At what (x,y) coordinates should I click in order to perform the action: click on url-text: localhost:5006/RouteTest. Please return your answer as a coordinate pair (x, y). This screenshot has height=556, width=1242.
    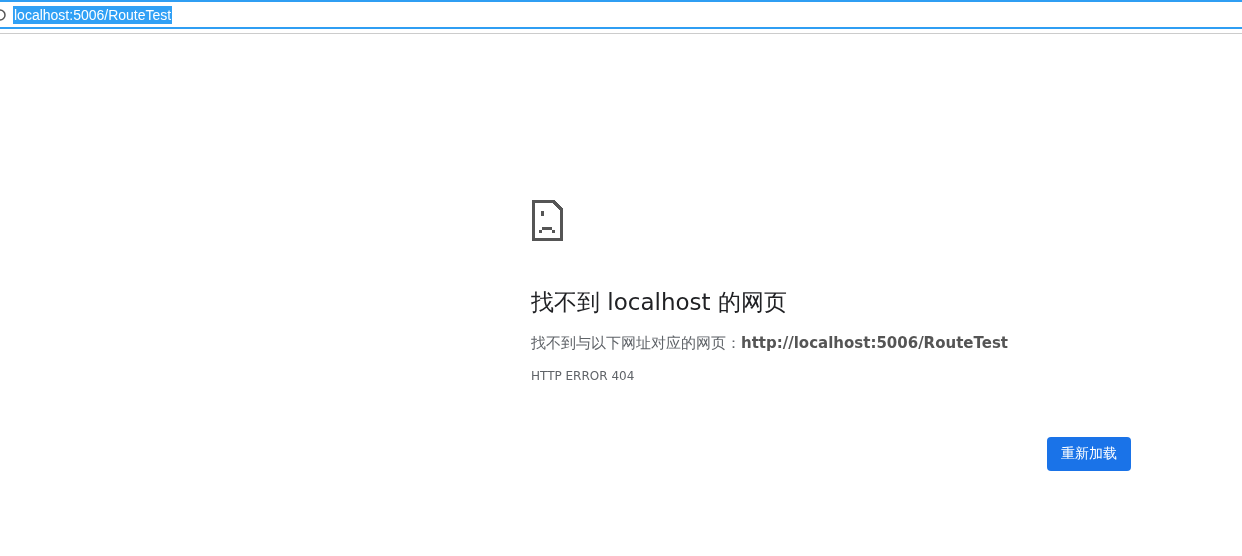
    Looking at the image, I should click on (93, 14).